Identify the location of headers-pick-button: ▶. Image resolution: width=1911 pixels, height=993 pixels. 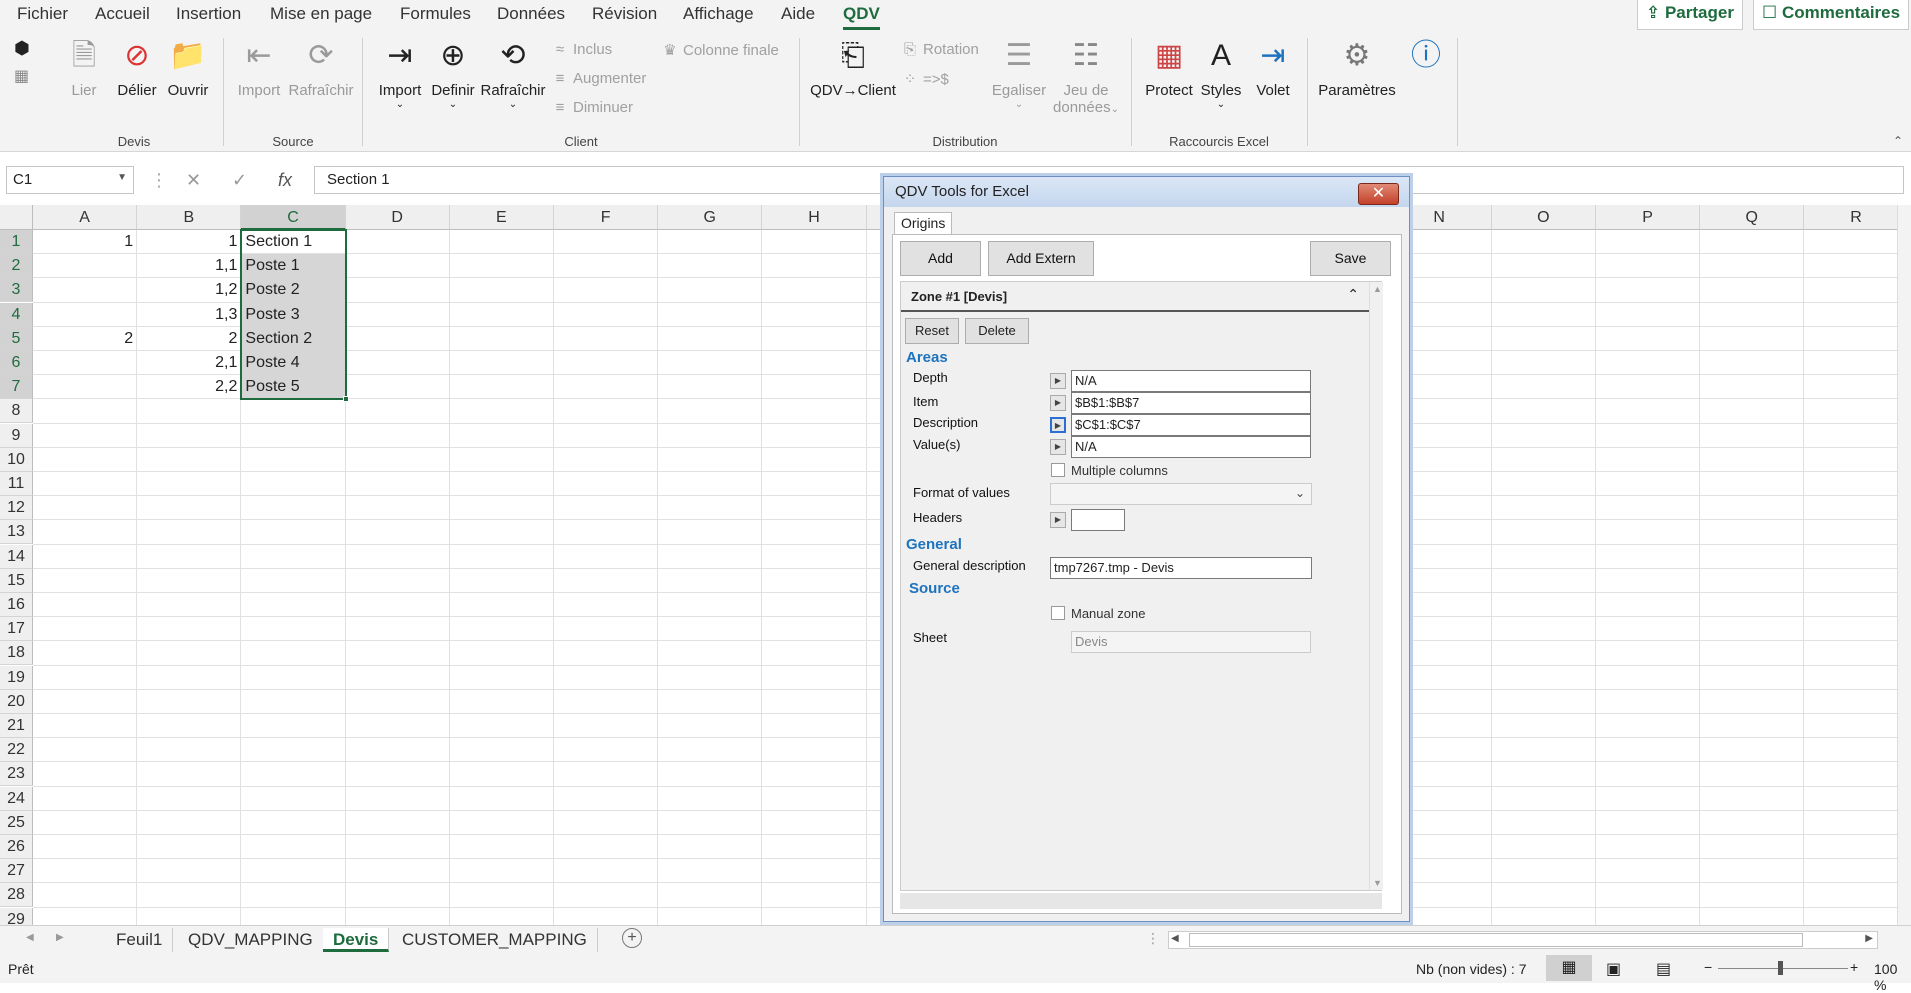
(1058, 520).